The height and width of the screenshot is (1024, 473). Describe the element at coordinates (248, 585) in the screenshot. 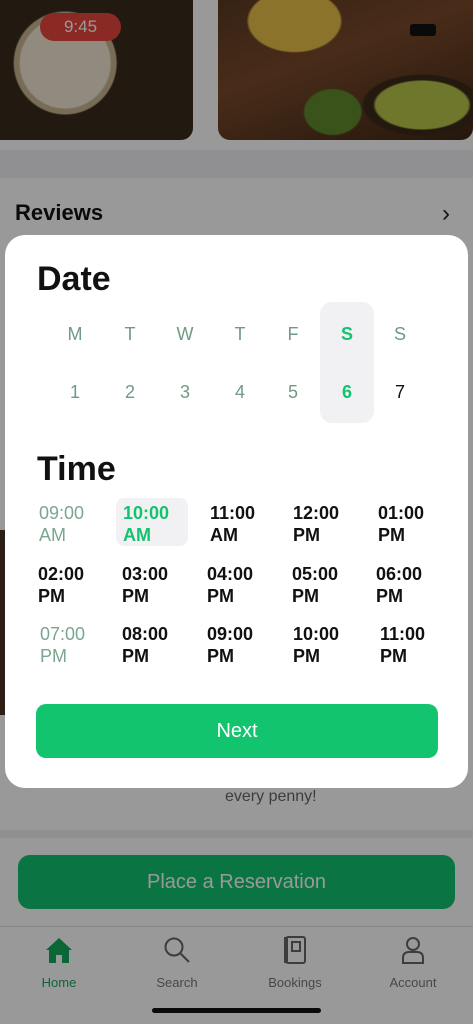

I see `time-slot: 04:00 PM` at that location.